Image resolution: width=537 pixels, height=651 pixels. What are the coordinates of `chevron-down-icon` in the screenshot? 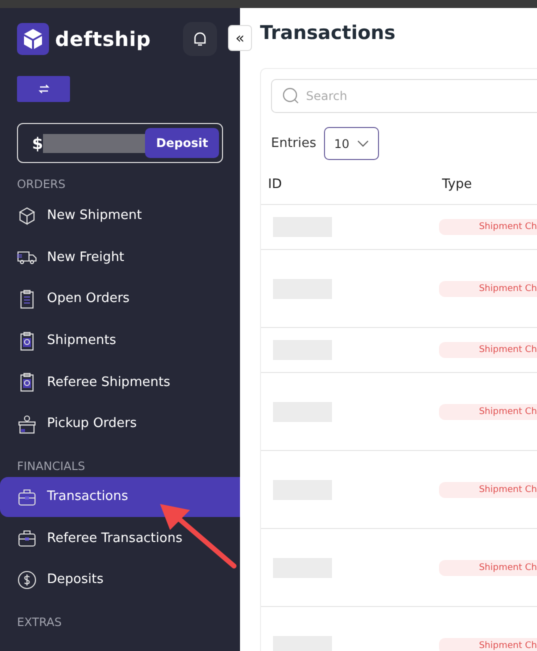 It's located at (363, 144).